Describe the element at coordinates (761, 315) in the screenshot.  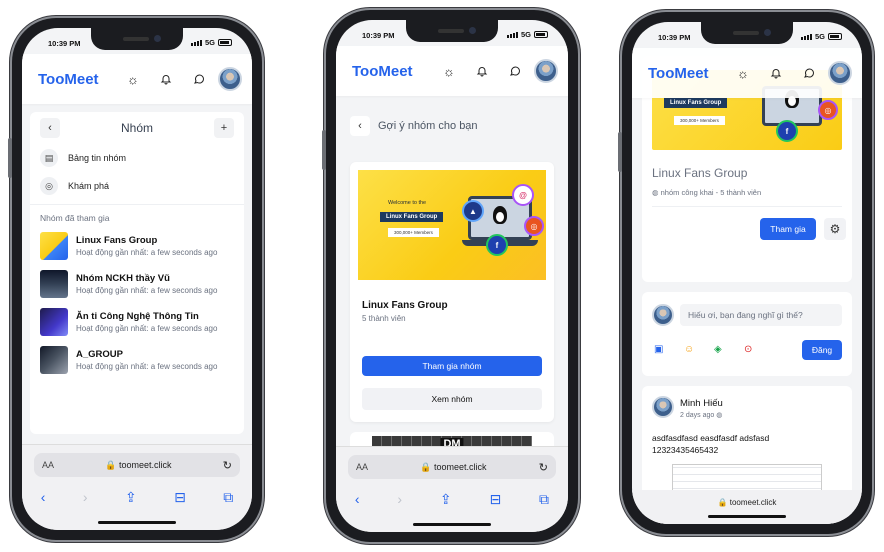
I see `post-input: Hiếu ơi, bạn đang nghĩ gì thế?` at that location.